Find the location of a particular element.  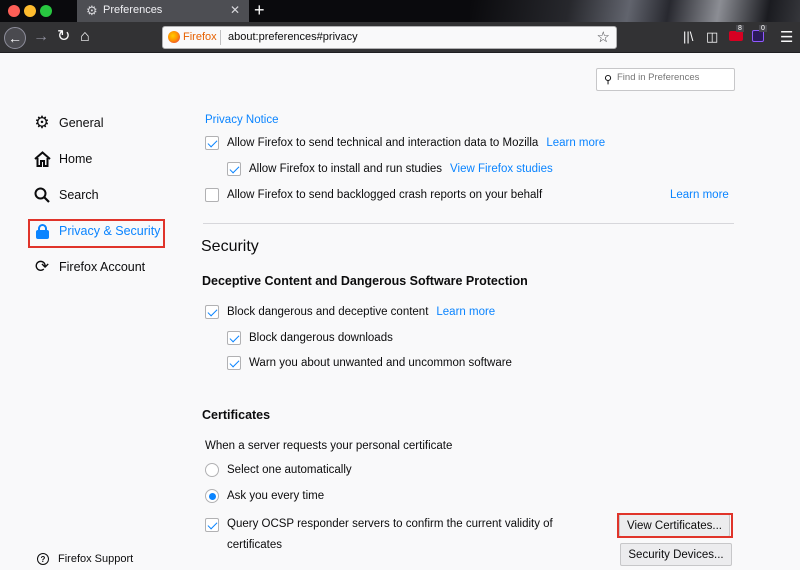

block-learn-more-link: Learn more is located at coordinates (465, 312).